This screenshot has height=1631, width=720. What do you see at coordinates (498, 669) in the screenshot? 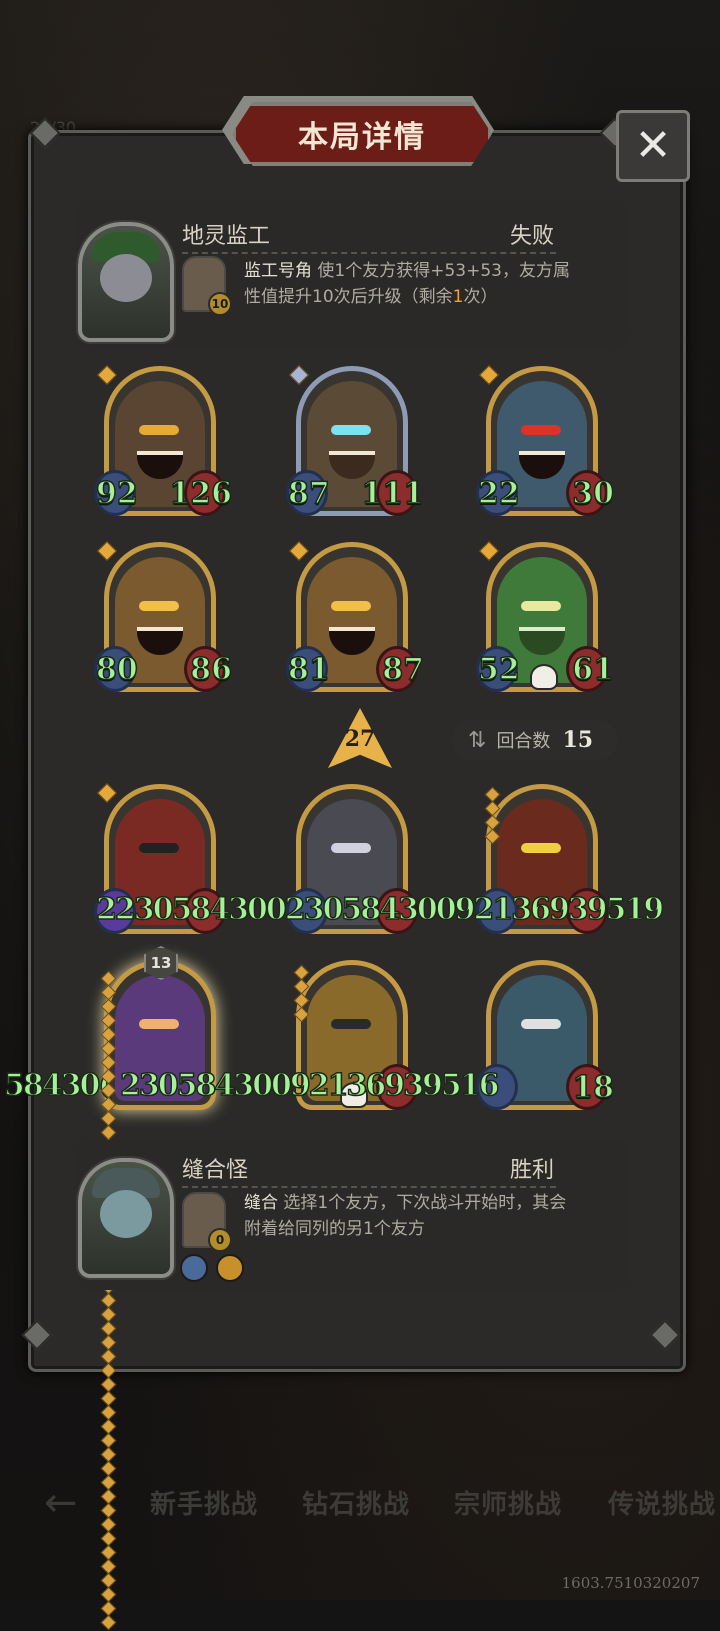
I see `unit-attack: 52` at bounding box center [498, 669].